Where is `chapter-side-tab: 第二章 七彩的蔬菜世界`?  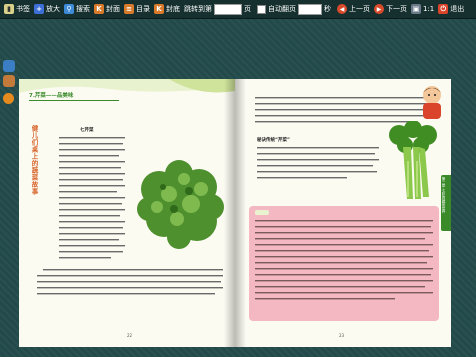
chapter-side-tab: 第二章 七彩的蔬菜世界 is located at coordinates (446, 203).